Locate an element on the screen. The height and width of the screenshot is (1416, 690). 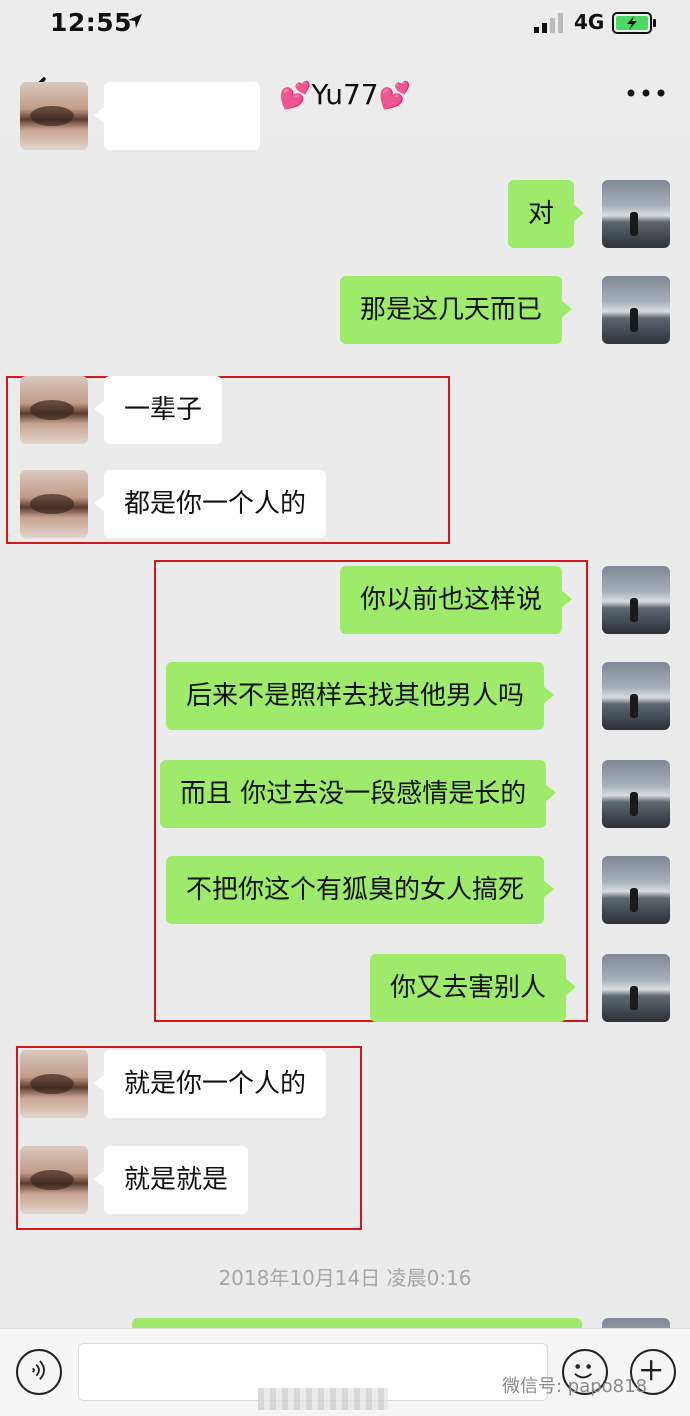
voice-icon is located at coordinates (38, 1370).